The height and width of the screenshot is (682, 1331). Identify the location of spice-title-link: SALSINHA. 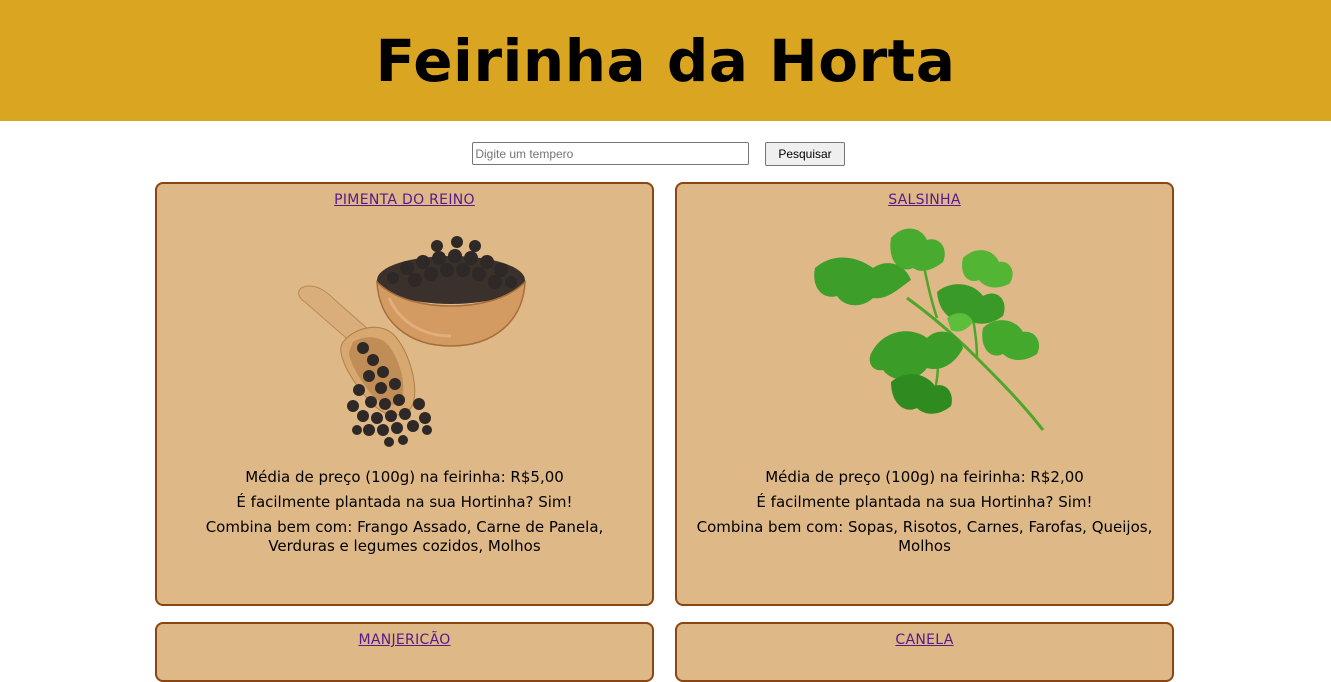
(924, 200).